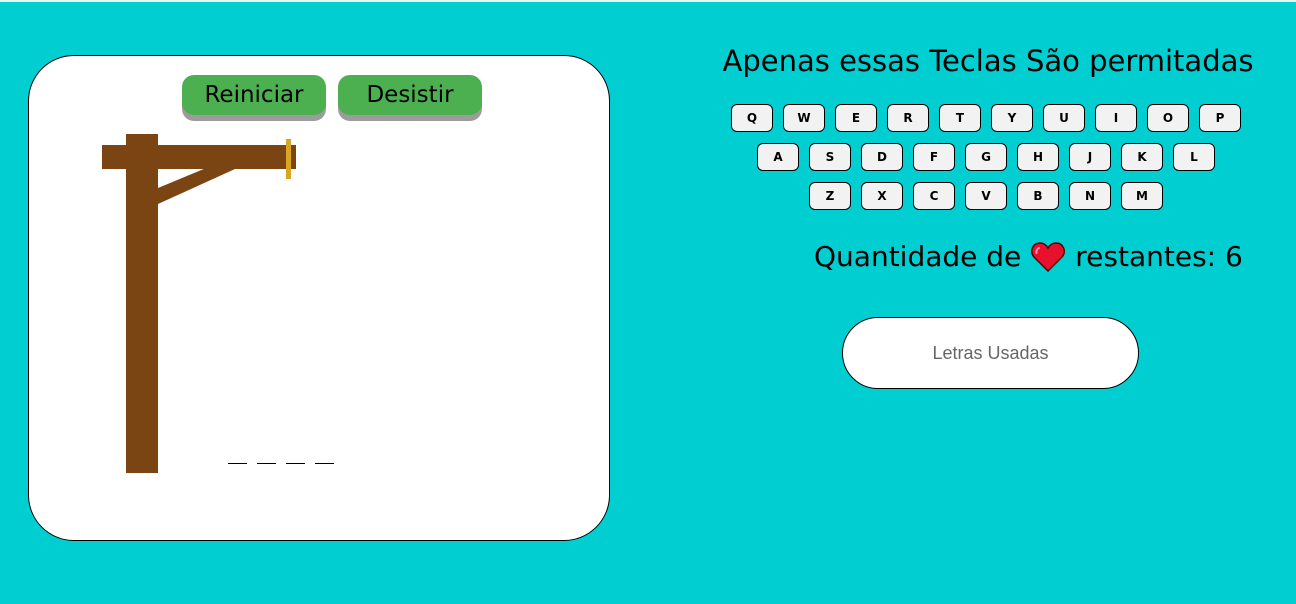 The height and width of the screenshot is (604, 1296). What do you see at coordinates (752, 118) in the screenshot?
I see `key-q: Q` at bounding box center [752, 118].